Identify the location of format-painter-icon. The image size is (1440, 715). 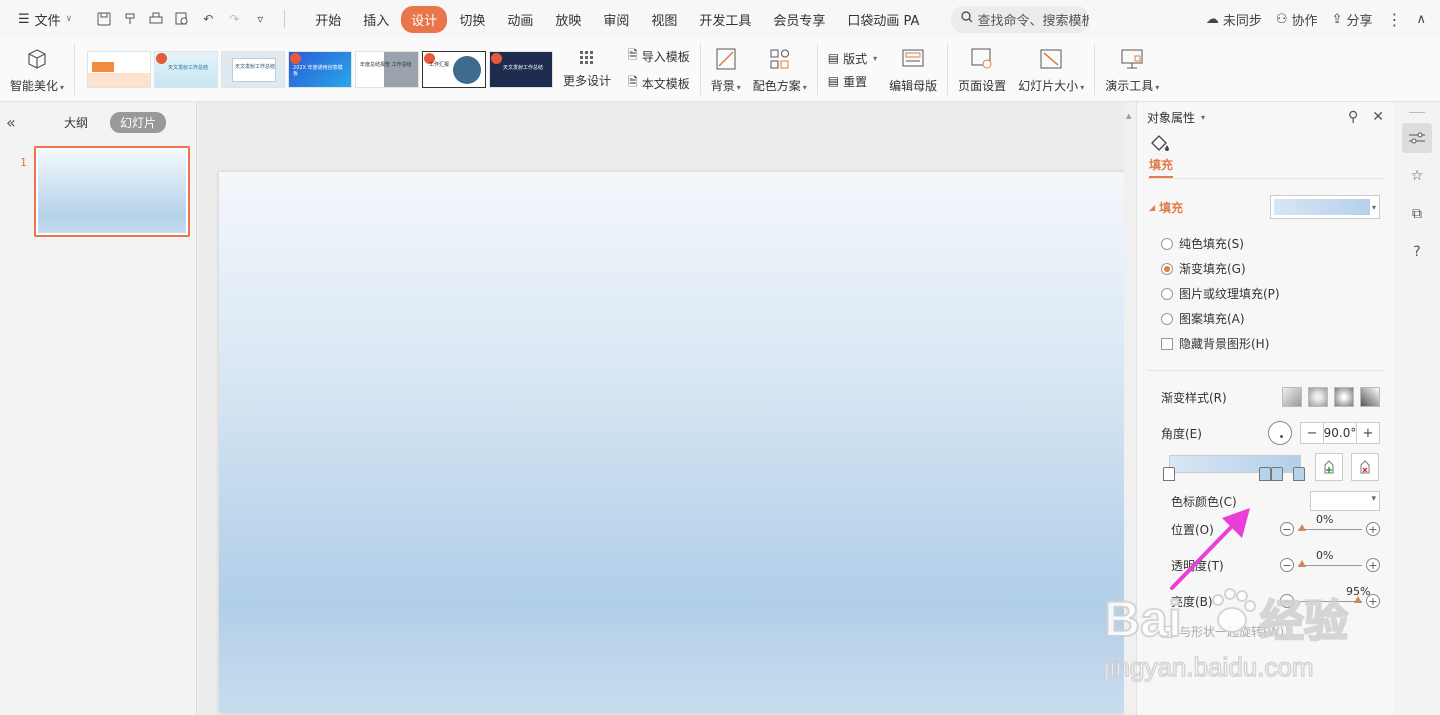
(130, 19).